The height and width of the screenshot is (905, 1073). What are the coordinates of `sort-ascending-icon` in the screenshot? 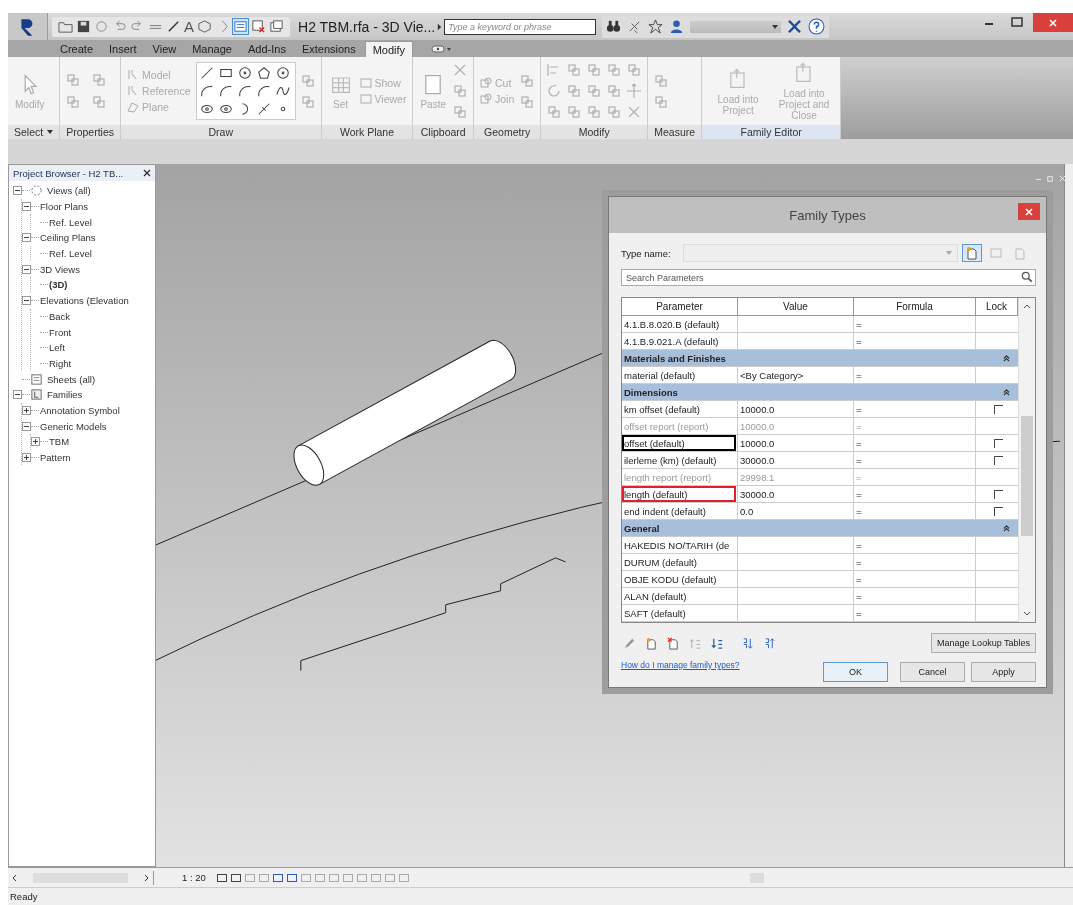 It's located at (747, 643).